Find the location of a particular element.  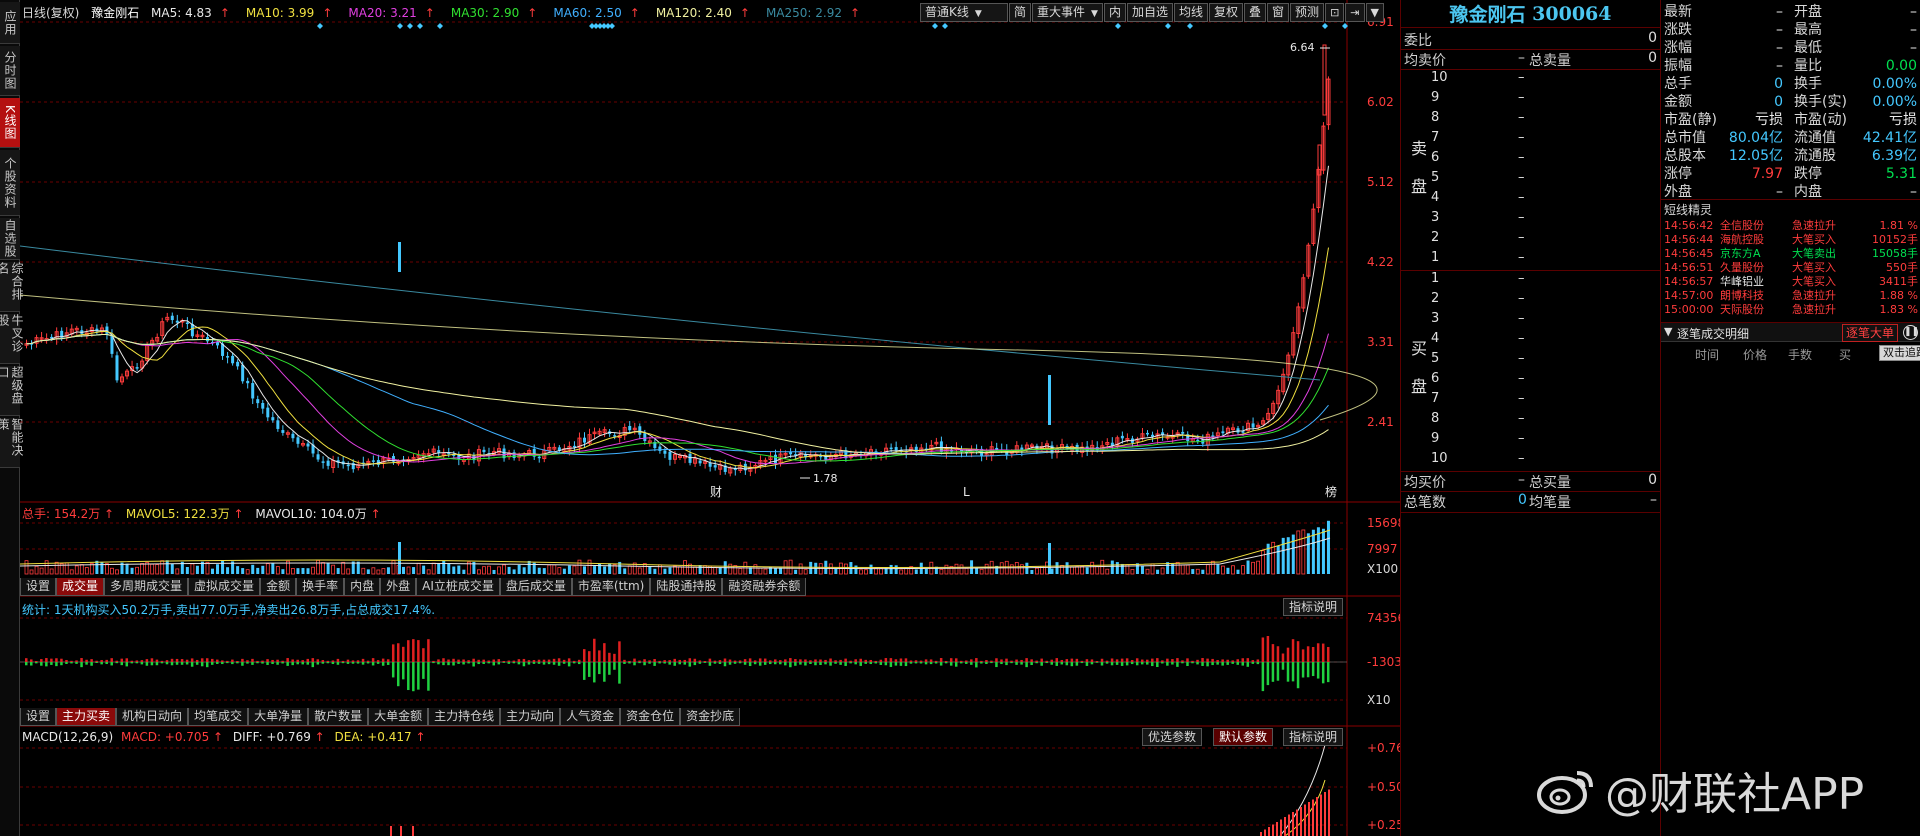

buy-level-row: 1– is located at coordinates (1531, 281).